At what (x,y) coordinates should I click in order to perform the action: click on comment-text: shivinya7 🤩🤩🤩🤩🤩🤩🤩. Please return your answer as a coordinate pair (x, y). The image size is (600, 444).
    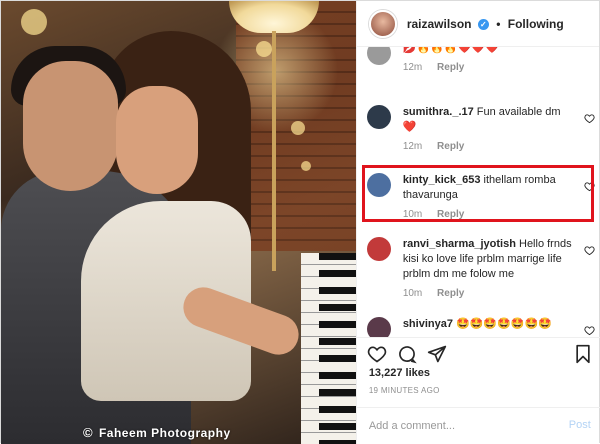
    Looking at the image, I should click on (488, 324).